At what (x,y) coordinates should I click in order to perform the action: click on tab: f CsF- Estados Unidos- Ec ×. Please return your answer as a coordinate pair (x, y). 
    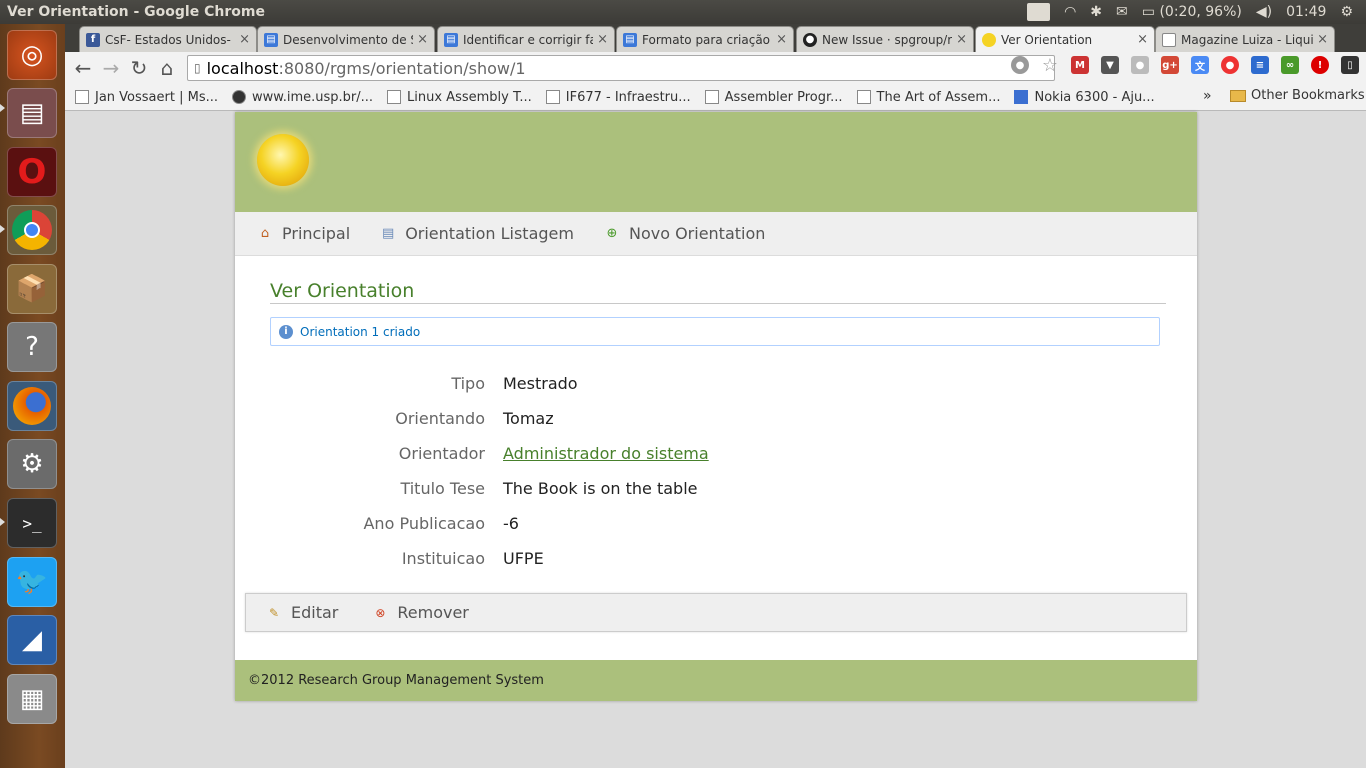
    Looking at the image, I should click on (168, 39).